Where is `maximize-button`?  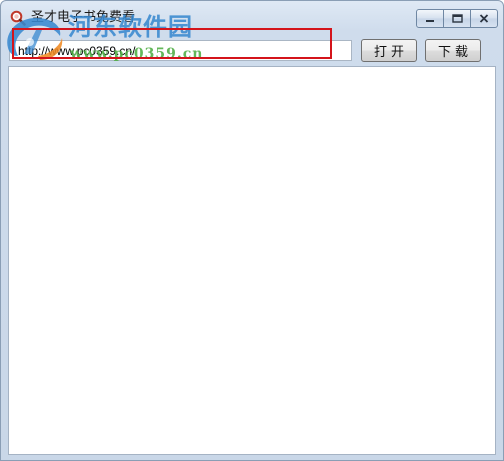
maximize-button is located at coordinates (457, 18).